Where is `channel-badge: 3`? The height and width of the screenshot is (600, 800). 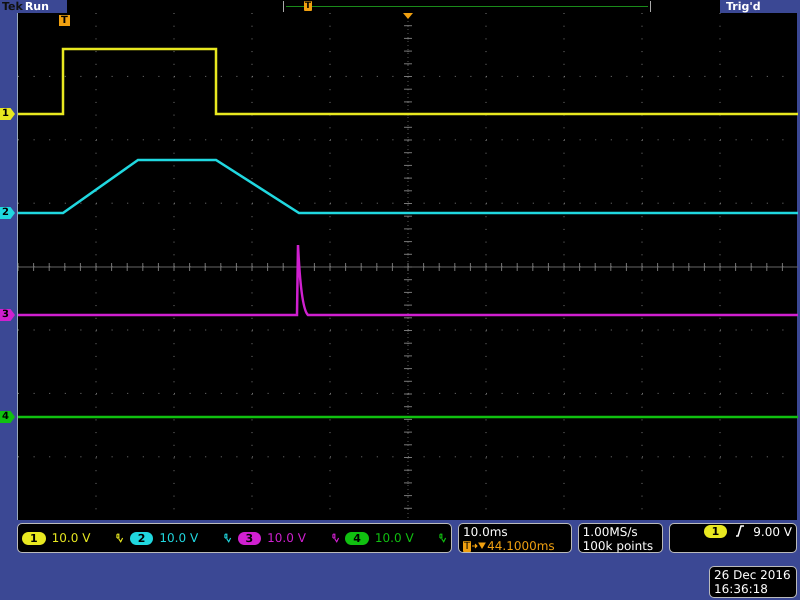
channel-badge: 3 is located at coordinates (250, 538).